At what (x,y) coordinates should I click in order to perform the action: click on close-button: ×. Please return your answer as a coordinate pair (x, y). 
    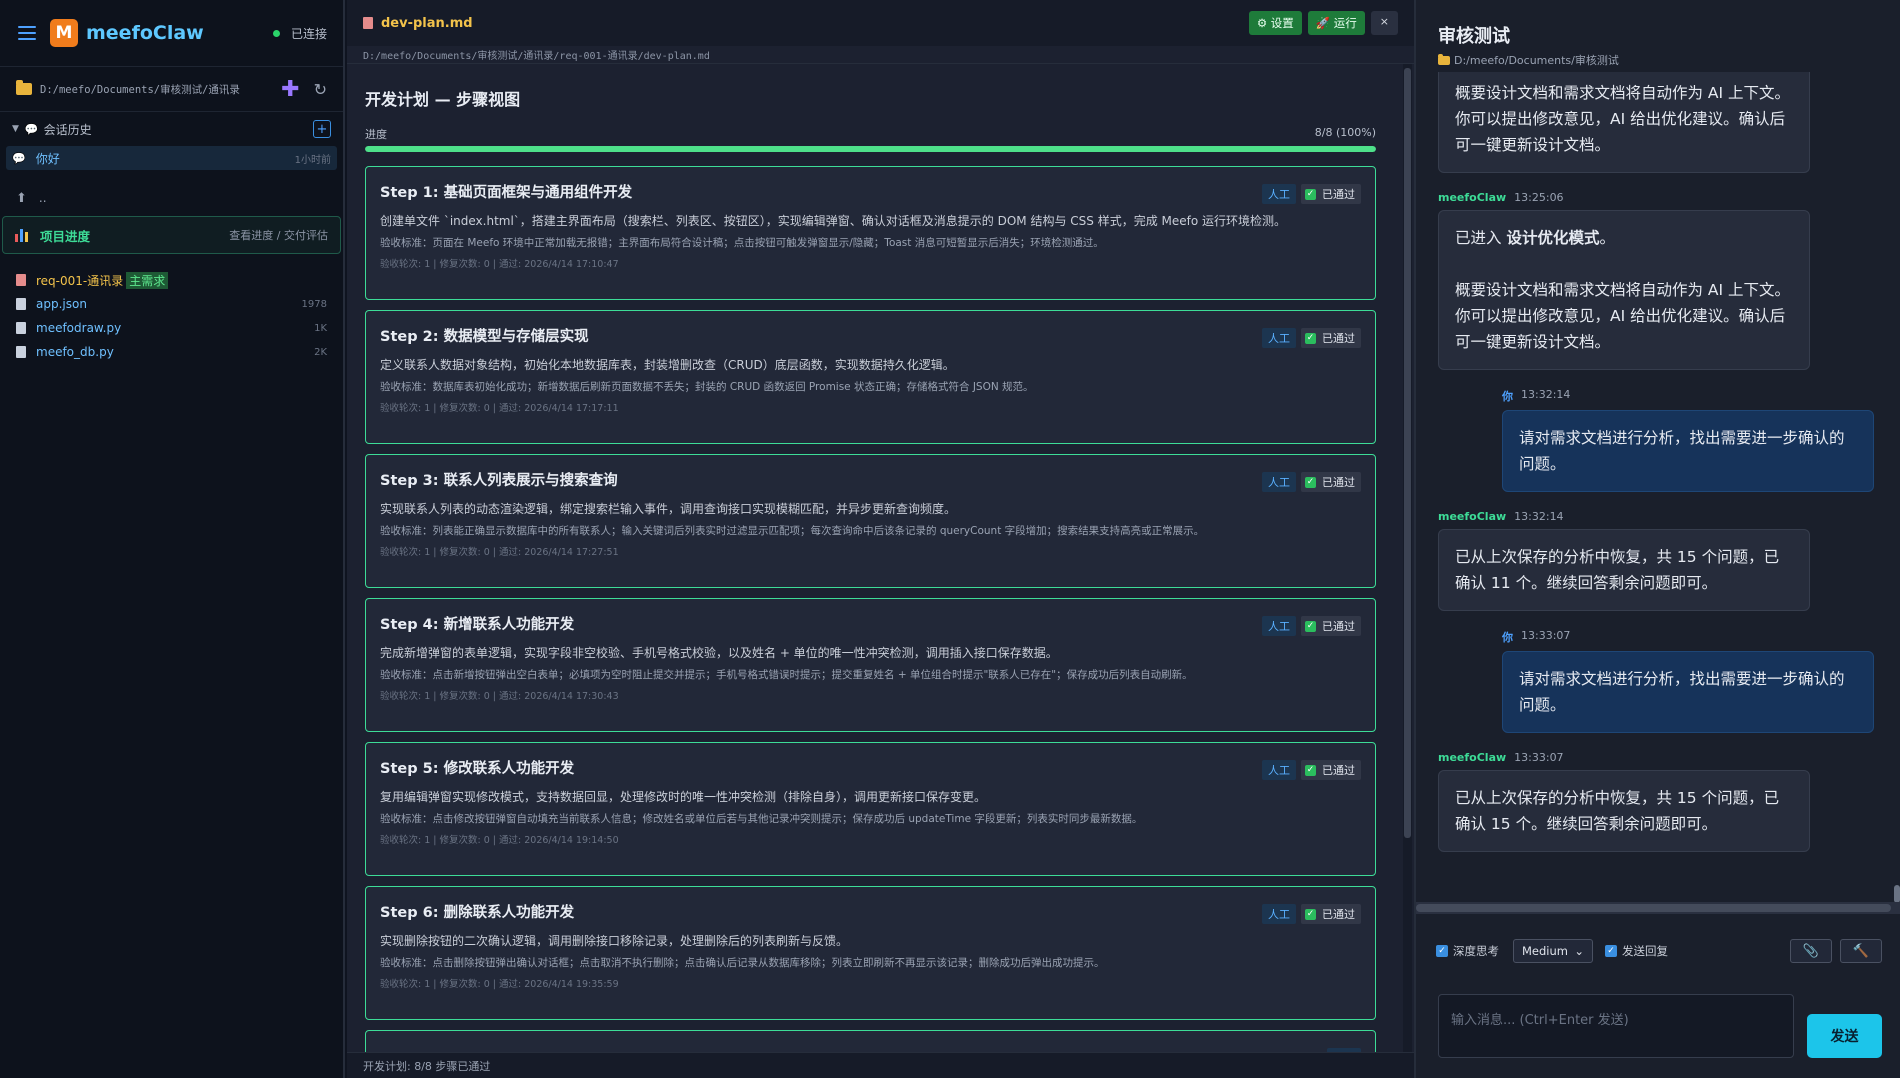
    Looking at the image, I should click on (1384, 23).